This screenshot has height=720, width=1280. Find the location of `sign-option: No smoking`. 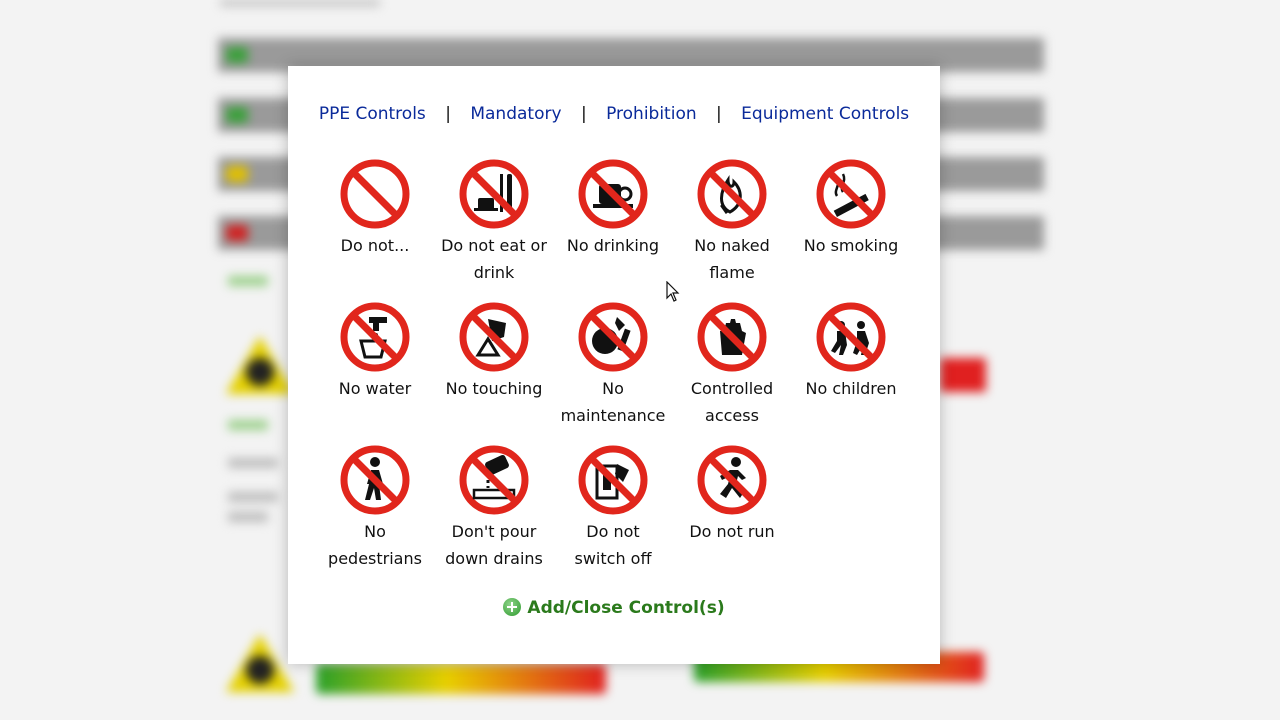

sign-option: No smoking is located at coordinates (851, 208).